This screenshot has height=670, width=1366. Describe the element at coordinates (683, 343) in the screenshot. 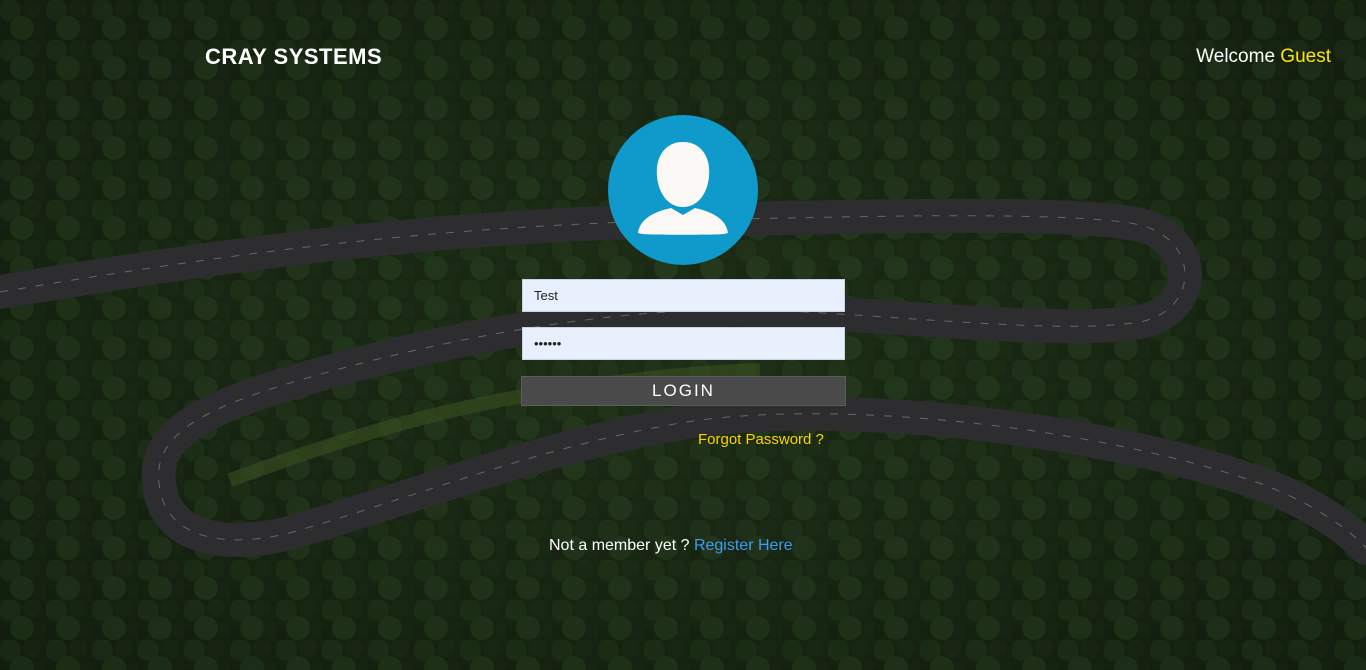

I see `password-input` at that location.